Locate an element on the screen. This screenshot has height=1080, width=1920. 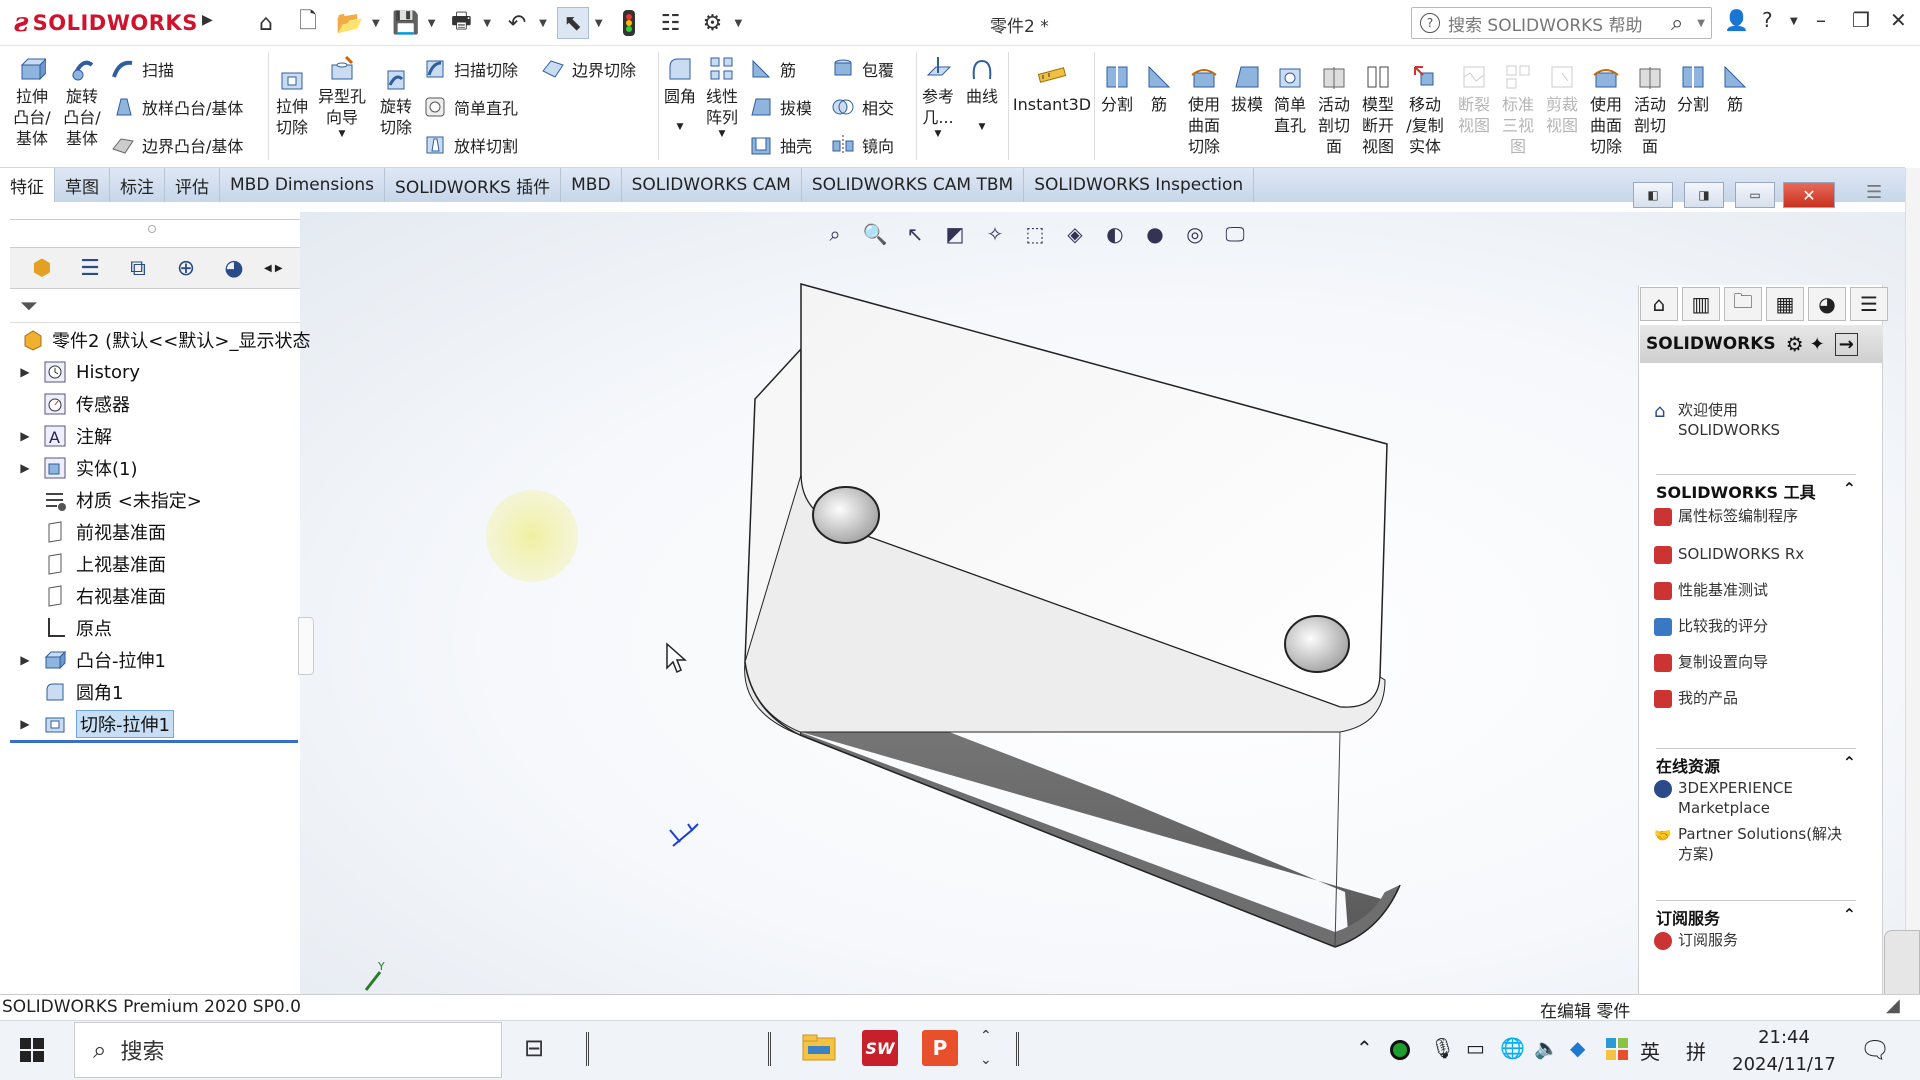
file-explorer-icon: 🗀 is located at coordinates (1743, 304).